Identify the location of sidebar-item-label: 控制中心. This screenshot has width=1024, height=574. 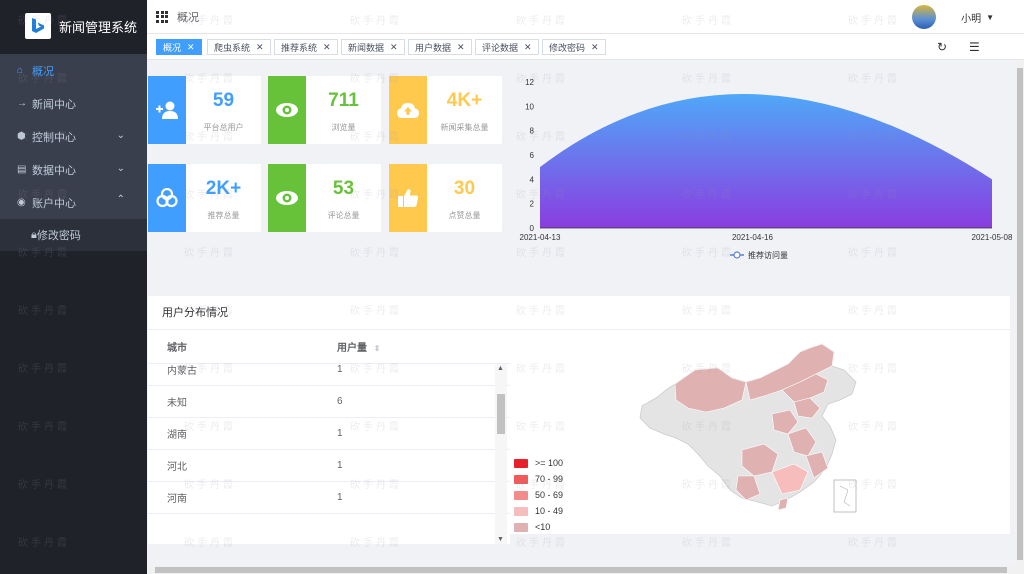
(54, 137).